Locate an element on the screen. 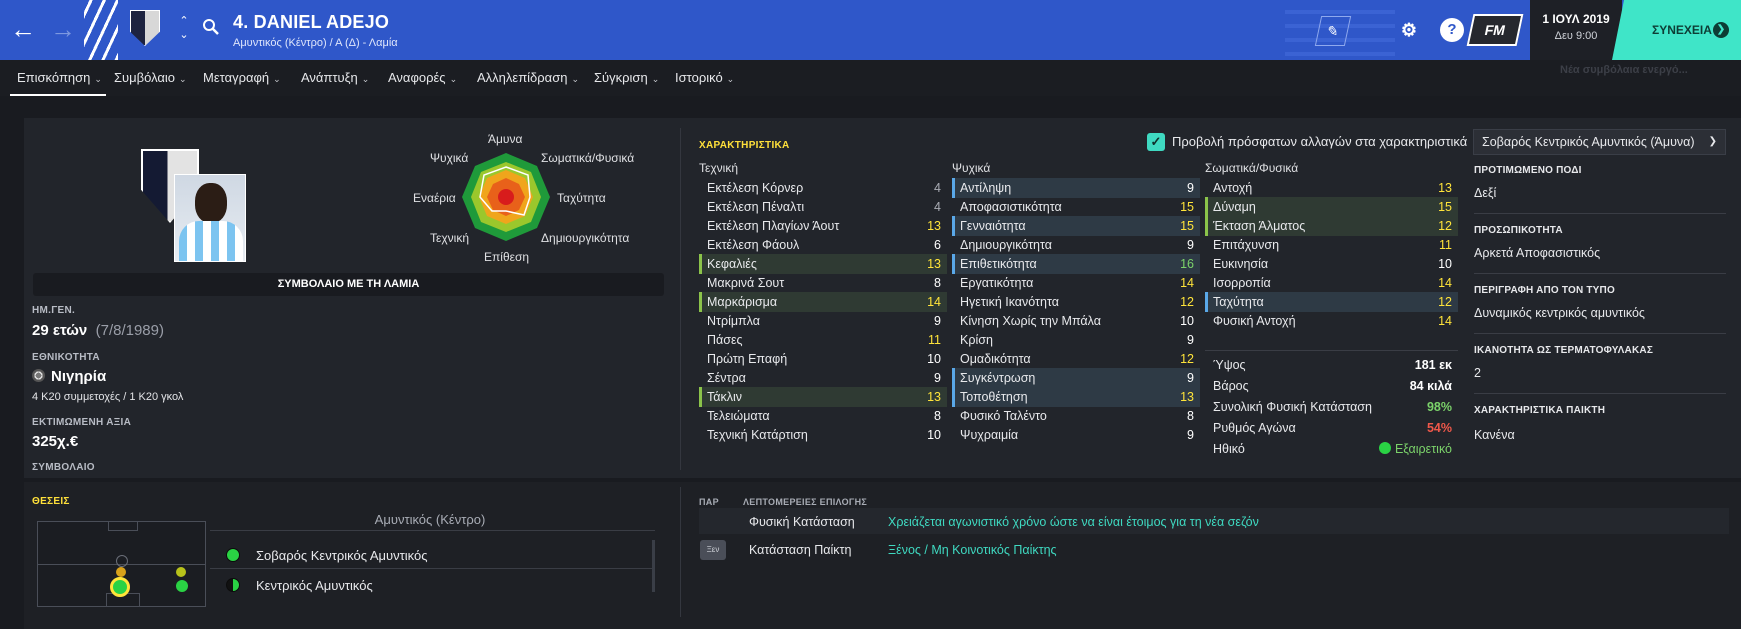 The image size is (1741, 629). radar-label-creativity: Δημιουργικότητα is located at coordinates (585, 238).